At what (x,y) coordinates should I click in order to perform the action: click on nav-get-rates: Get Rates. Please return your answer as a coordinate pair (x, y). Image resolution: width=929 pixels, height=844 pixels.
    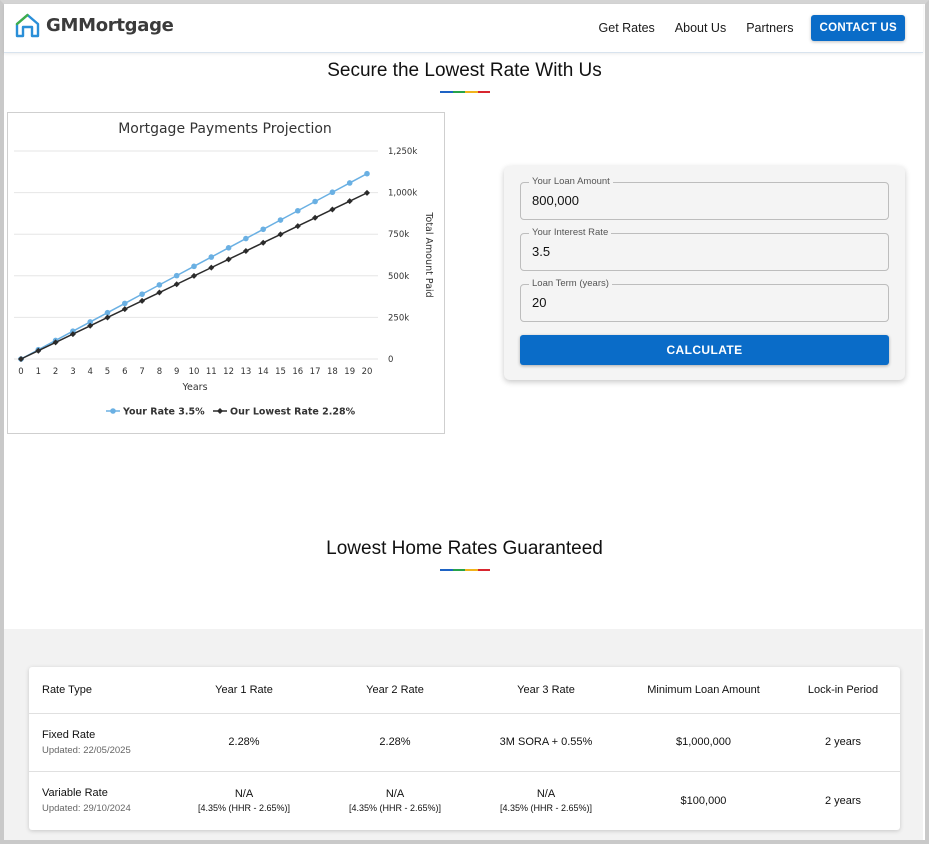
    Looking at the image, I should click on (627, 28).